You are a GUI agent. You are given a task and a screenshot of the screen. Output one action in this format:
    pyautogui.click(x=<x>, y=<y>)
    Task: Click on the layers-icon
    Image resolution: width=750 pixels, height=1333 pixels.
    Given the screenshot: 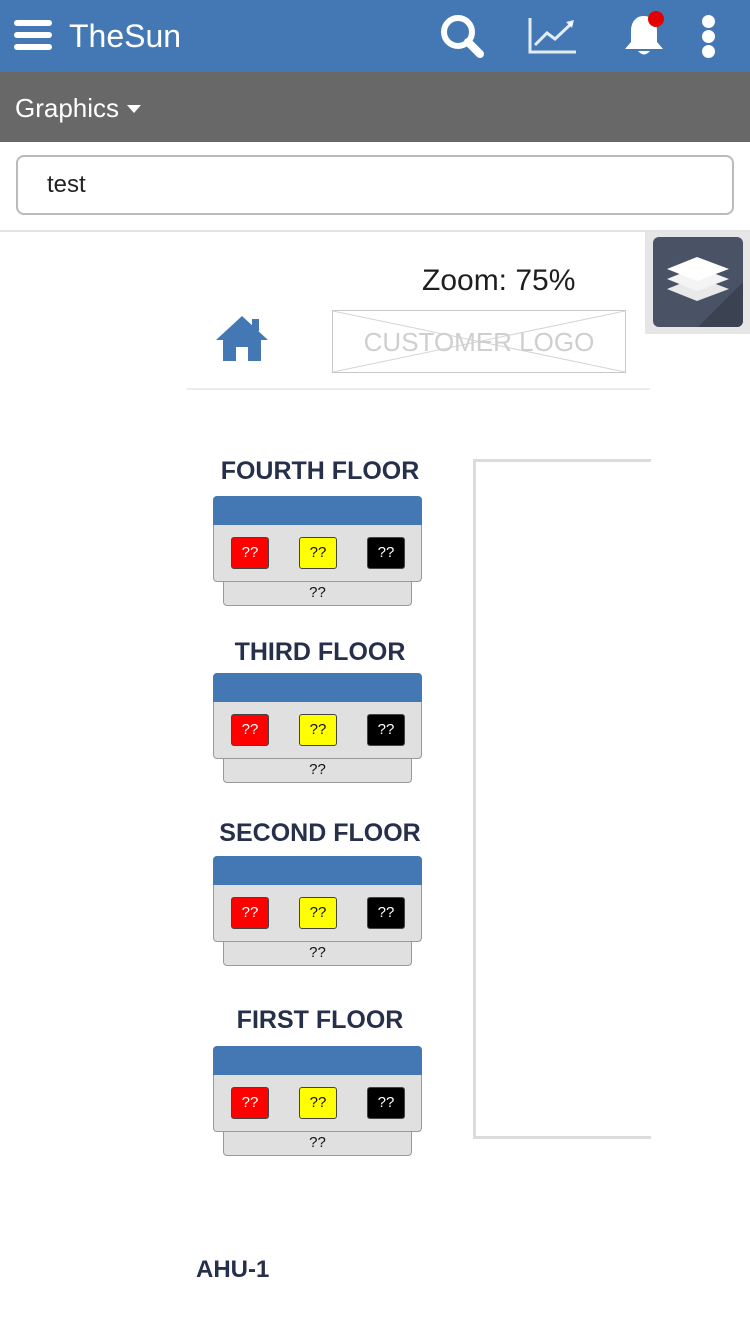 What is the action you would take?
    pyautogui.click(x=705, y=292)
    